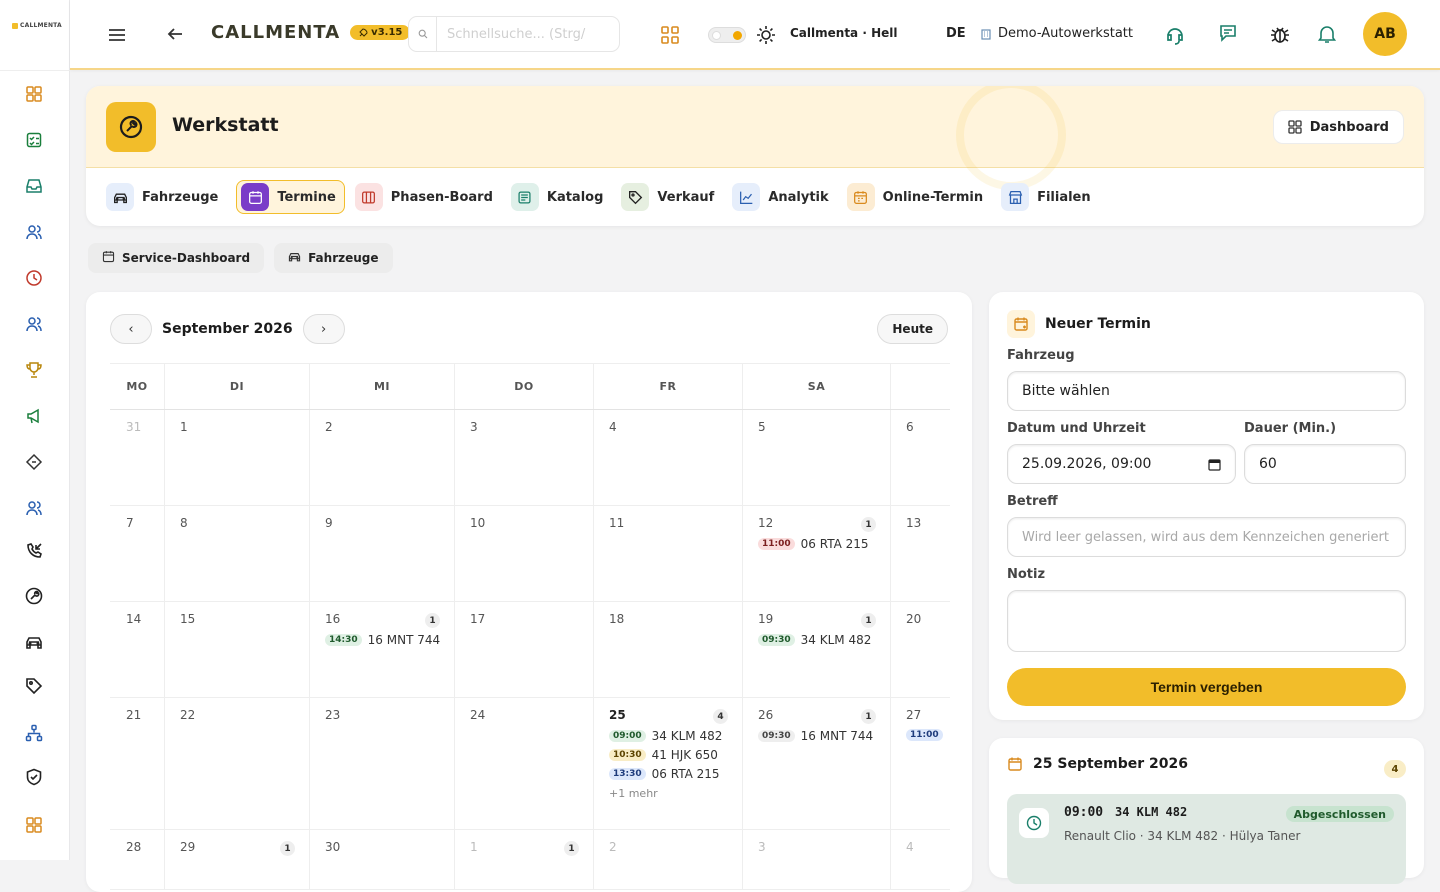 The image size is (1440, 892). What do you see at coordinates (816, 736) in the screenshot?
I see `calendar-event: 09:30 16 MNT 744` at bounding box center [816, 736].